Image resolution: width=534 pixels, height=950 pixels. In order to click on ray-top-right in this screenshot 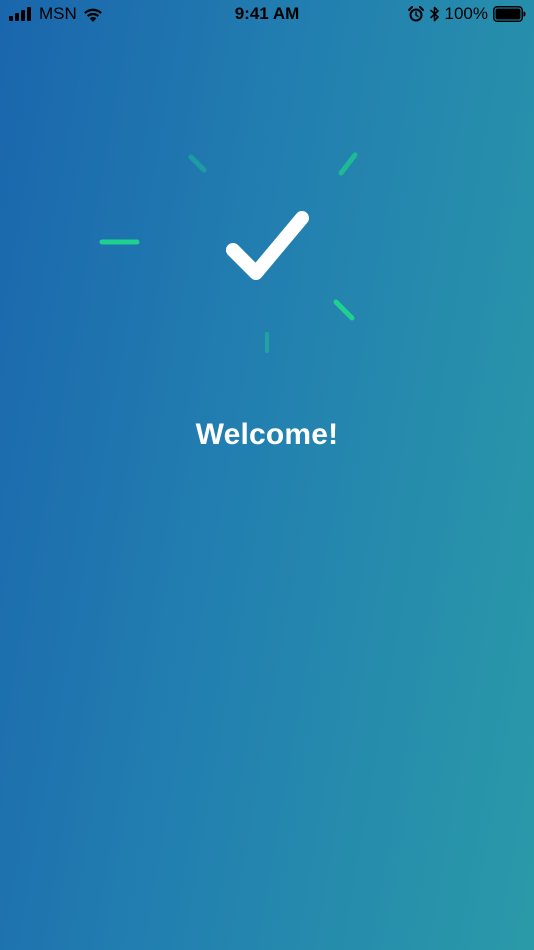, I will do `click(348, 164)`.